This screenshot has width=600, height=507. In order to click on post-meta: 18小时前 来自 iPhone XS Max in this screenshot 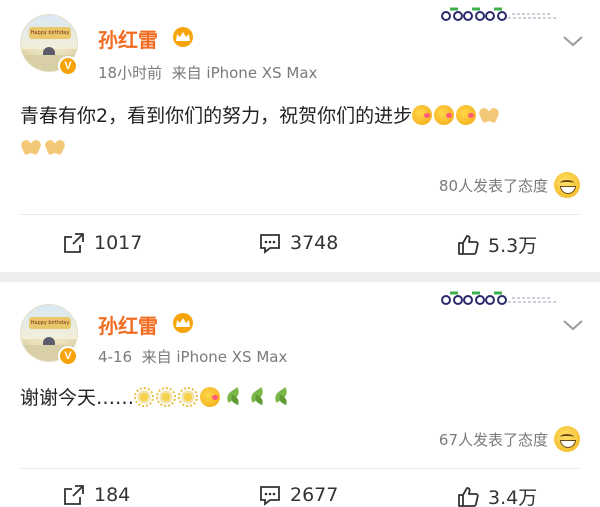, I will do `click(207, 72)`.